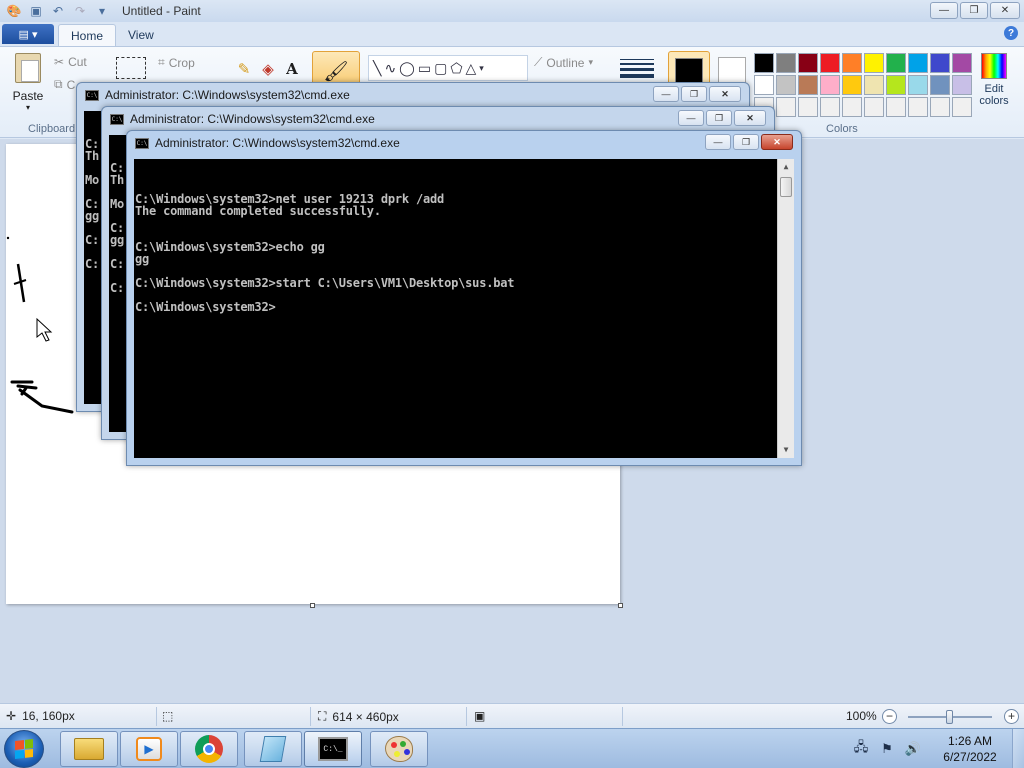 The height and width of the screenshot is (768, 1024). I want to click on select-button, so click(131, 68).